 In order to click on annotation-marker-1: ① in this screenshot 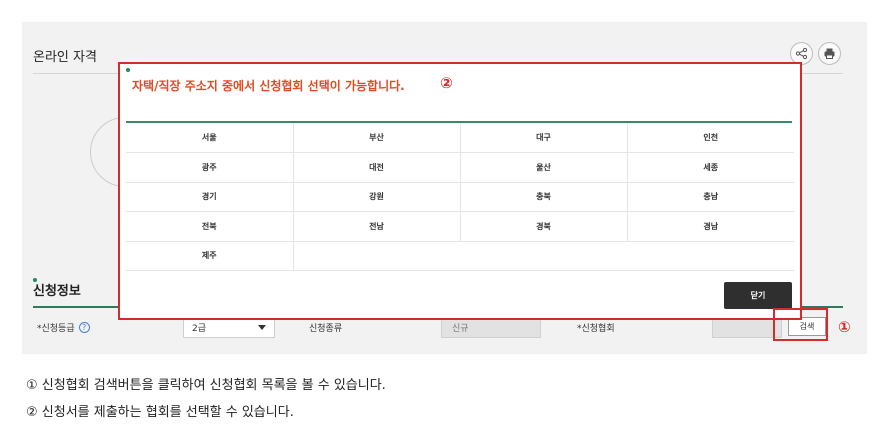, I will do `click(844, 327)`.